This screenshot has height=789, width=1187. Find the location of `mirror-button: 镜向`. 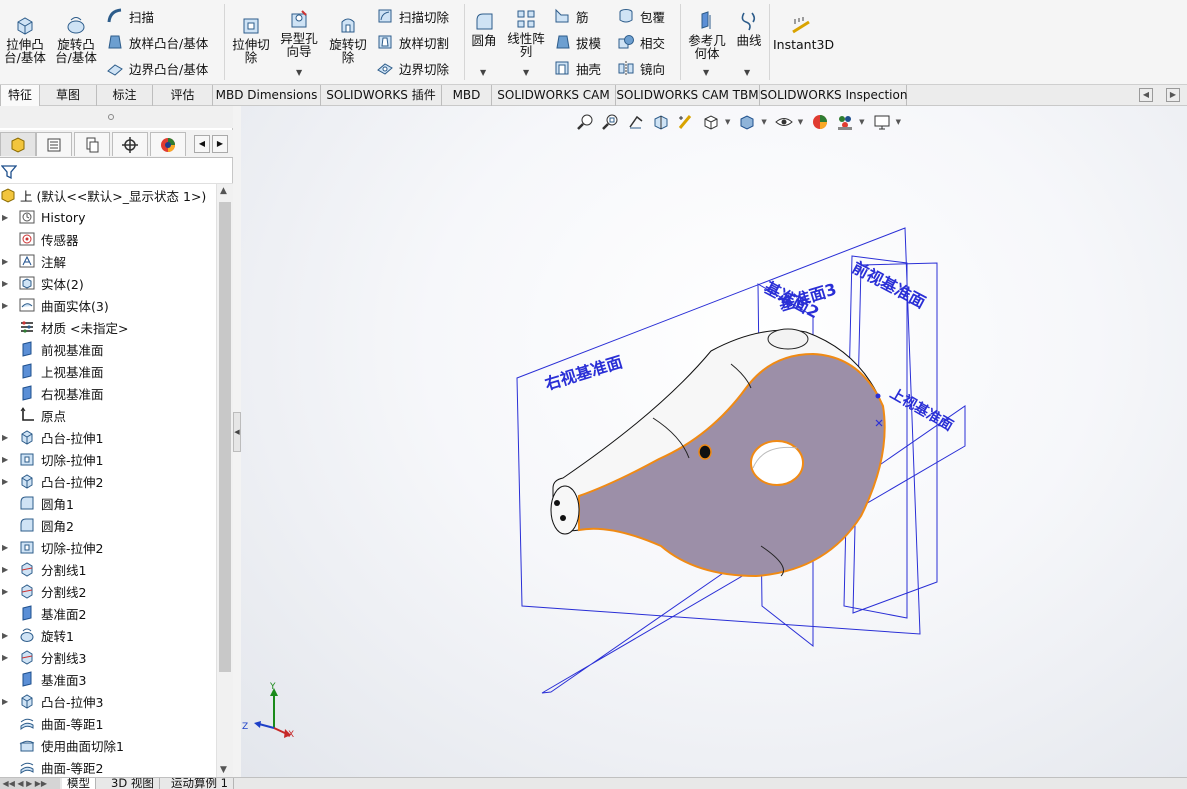

mirror-button: 镜向 is located at coordinates (641, 68).